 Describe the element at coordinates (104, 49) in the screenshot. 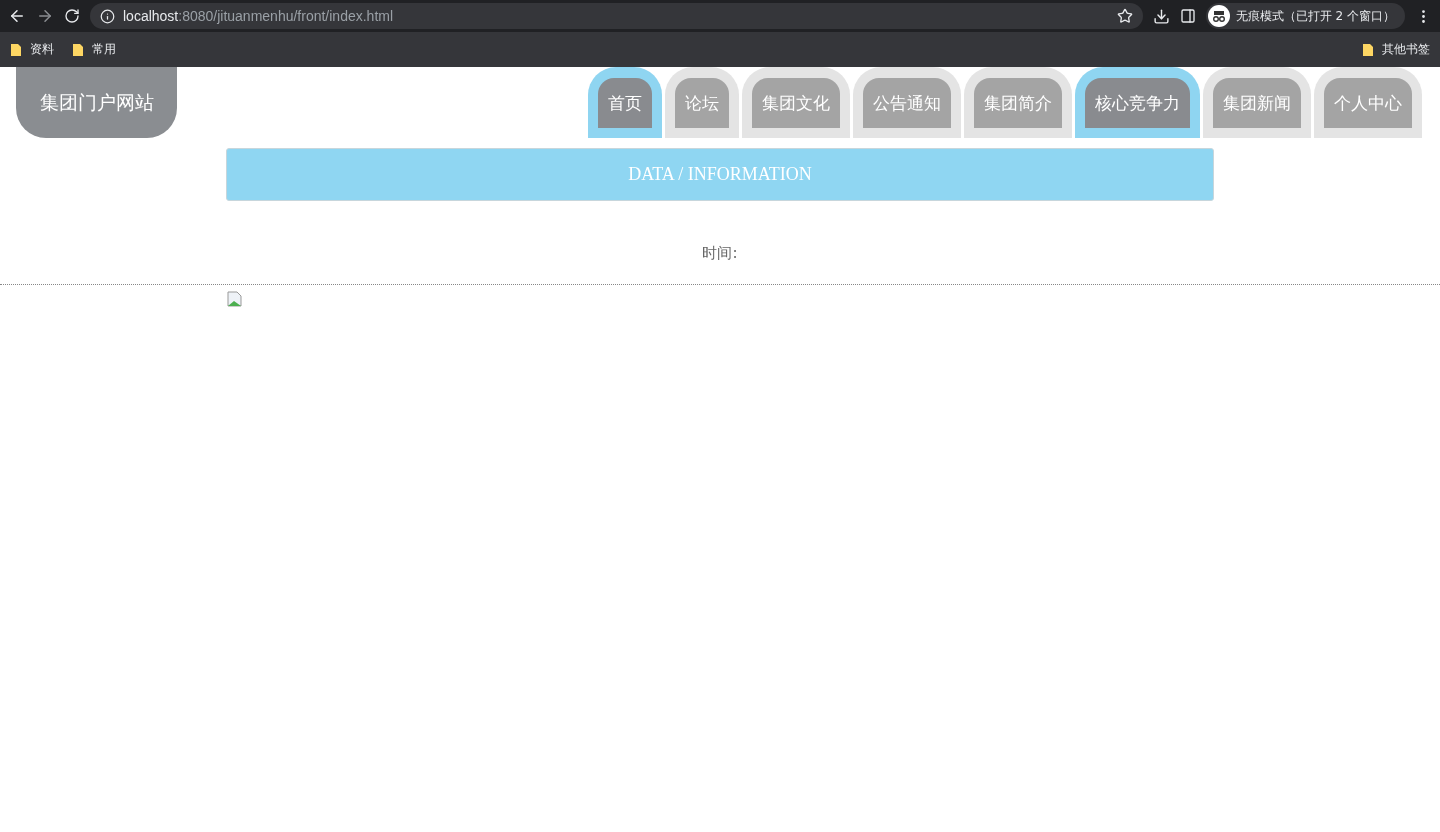

I see `bookmark-label: 常用` at that location.